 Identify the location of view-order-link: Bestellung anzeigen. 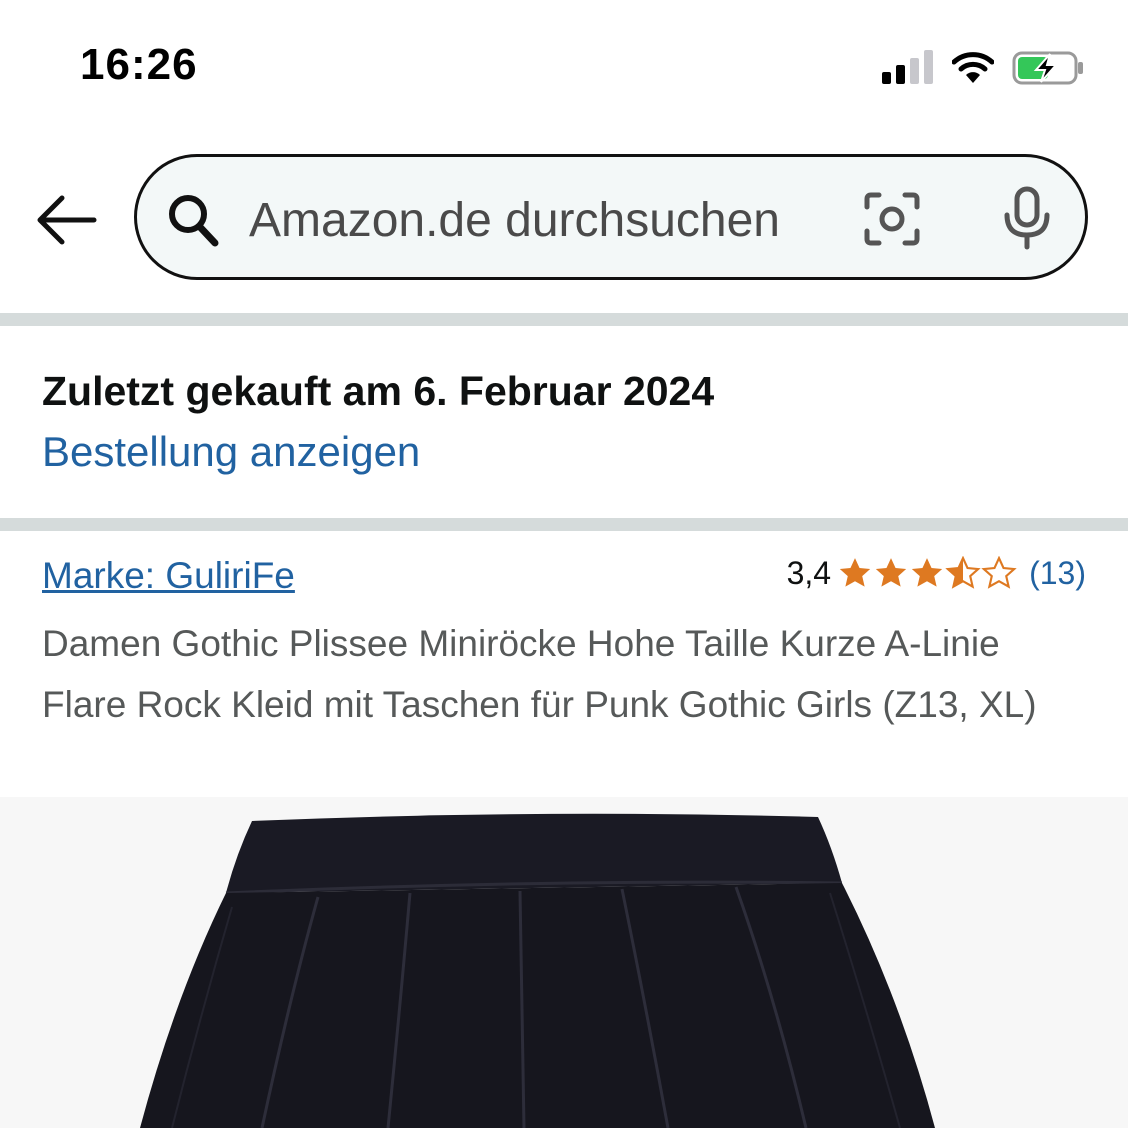
(231, 452).